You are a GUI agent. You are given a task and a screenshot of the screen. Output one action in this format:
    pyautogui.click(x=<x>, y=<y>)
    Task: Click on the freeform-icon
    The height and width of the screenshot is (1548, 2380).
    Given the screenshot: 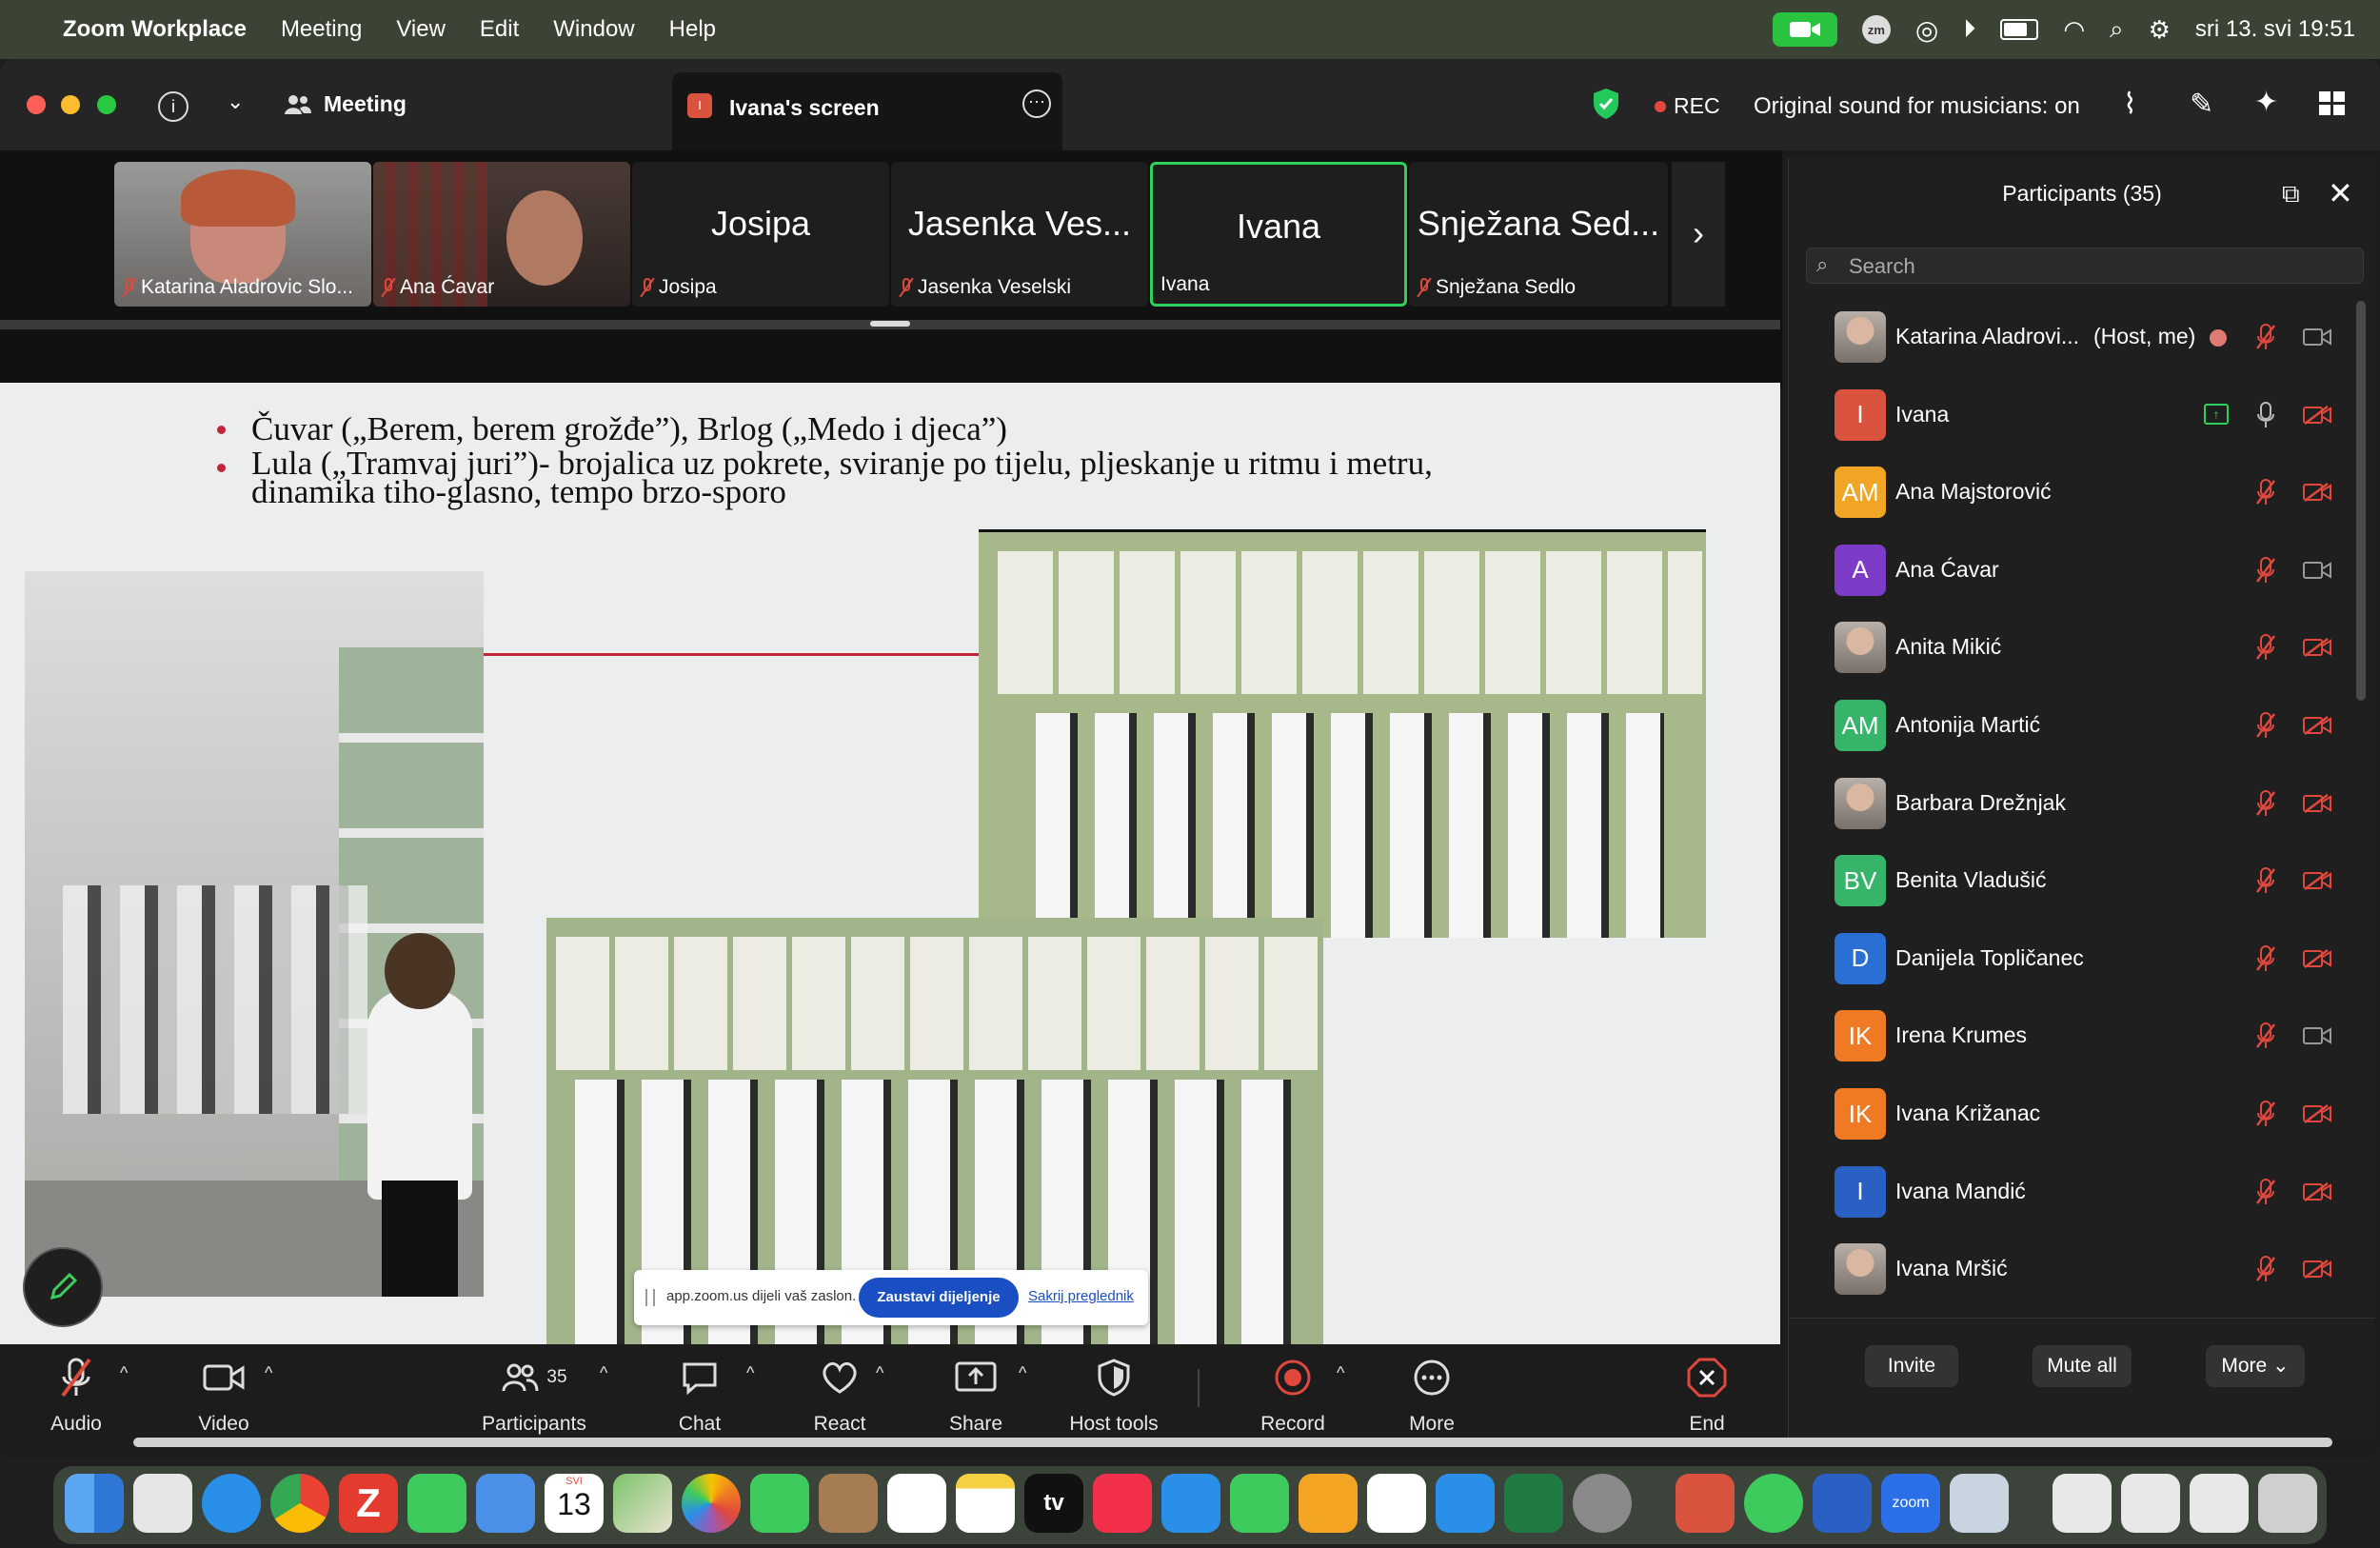 What is the action you would take?
    pyautogui.click(x=1396, y=1504)
    